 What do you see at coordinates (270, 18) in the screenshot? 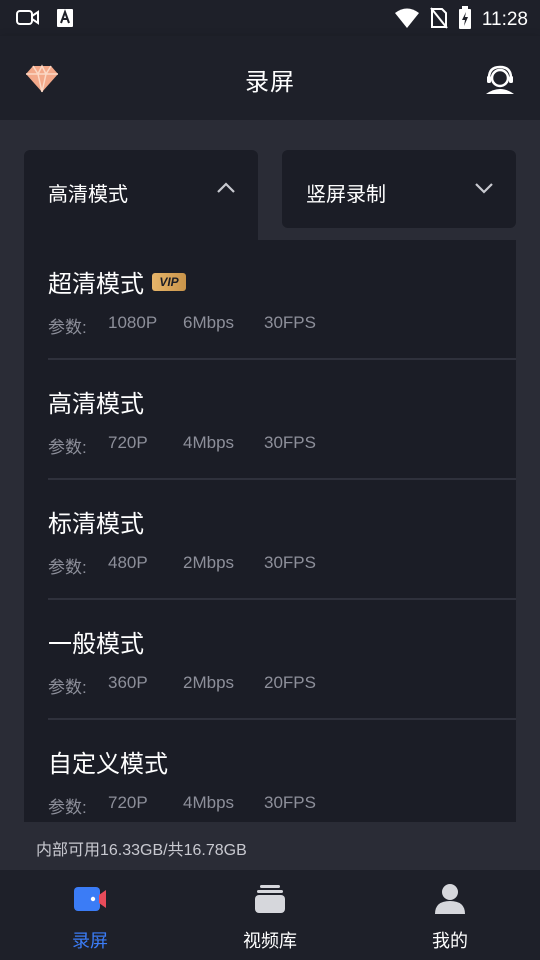
I see `status-bar: 11:28` at bounding box center [270, 18].